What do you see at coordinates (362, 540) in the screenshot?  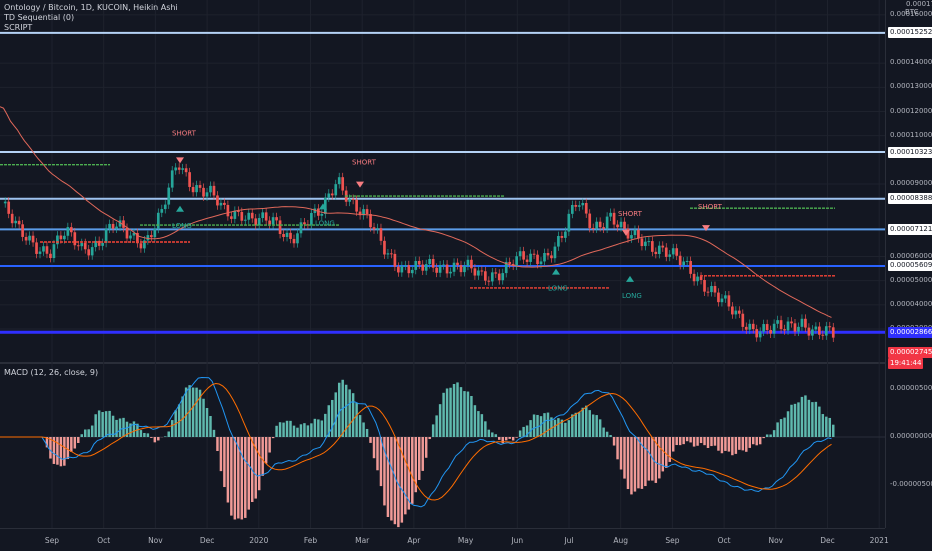 I see `time-tick-label: Mar` at bounding box center [362, 540].